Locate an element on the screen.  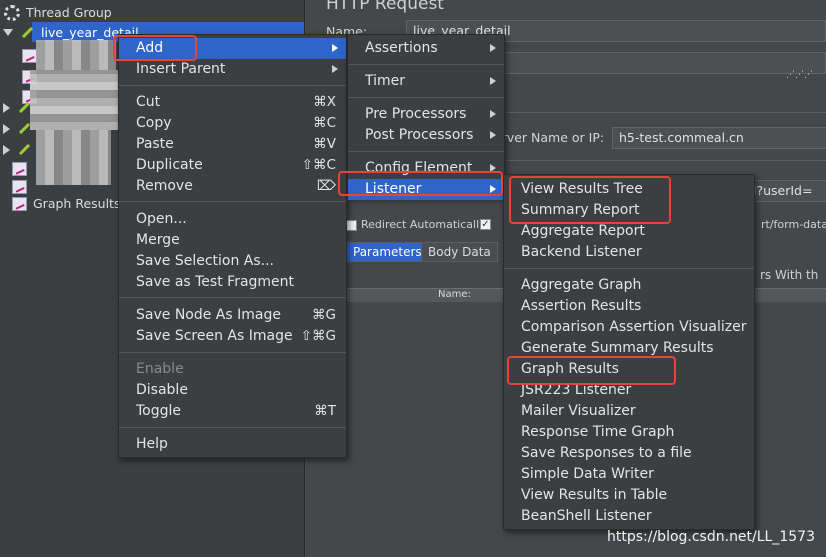
tree-node-label: Graph Results is located at coordinates (77, 203).